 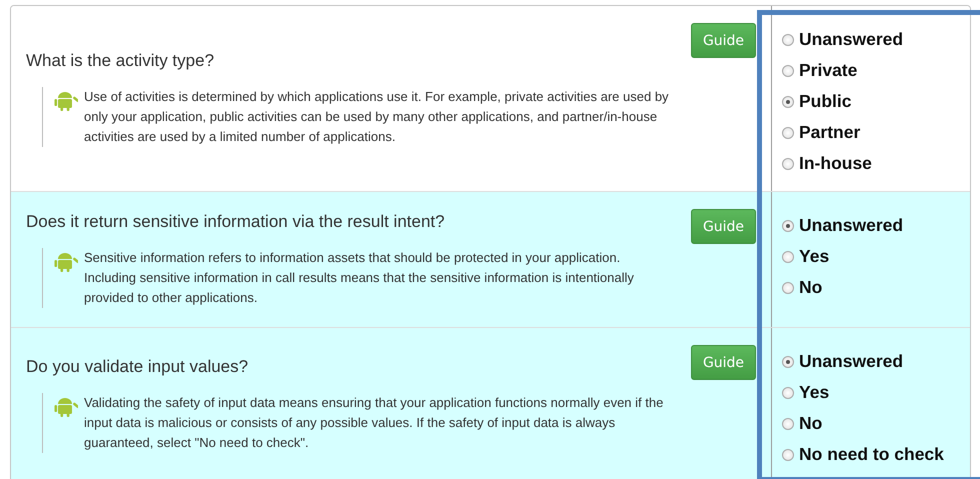 I want to click on description-text: Use of activities is determined by which applications use it. For example, private activities are used by only your application, public activities can be used by many other applications, and partner/in-house activities are used by a limited number of applications., so click(x=376, y=117).